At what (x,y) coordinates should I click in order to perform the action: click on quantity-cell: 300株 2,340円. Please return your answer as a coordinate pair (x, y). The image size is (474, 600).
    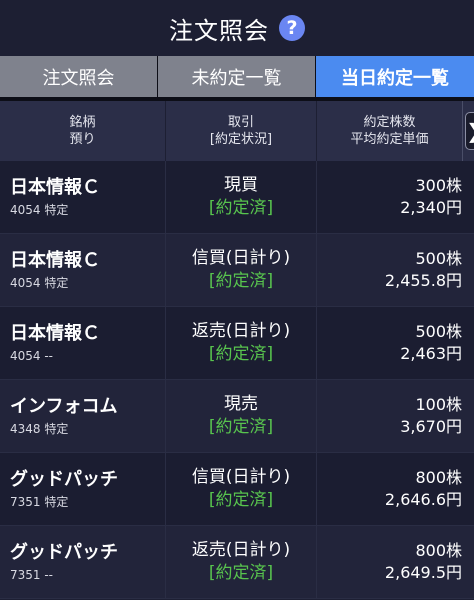
    Looking at the image, I should click on (395, 197).